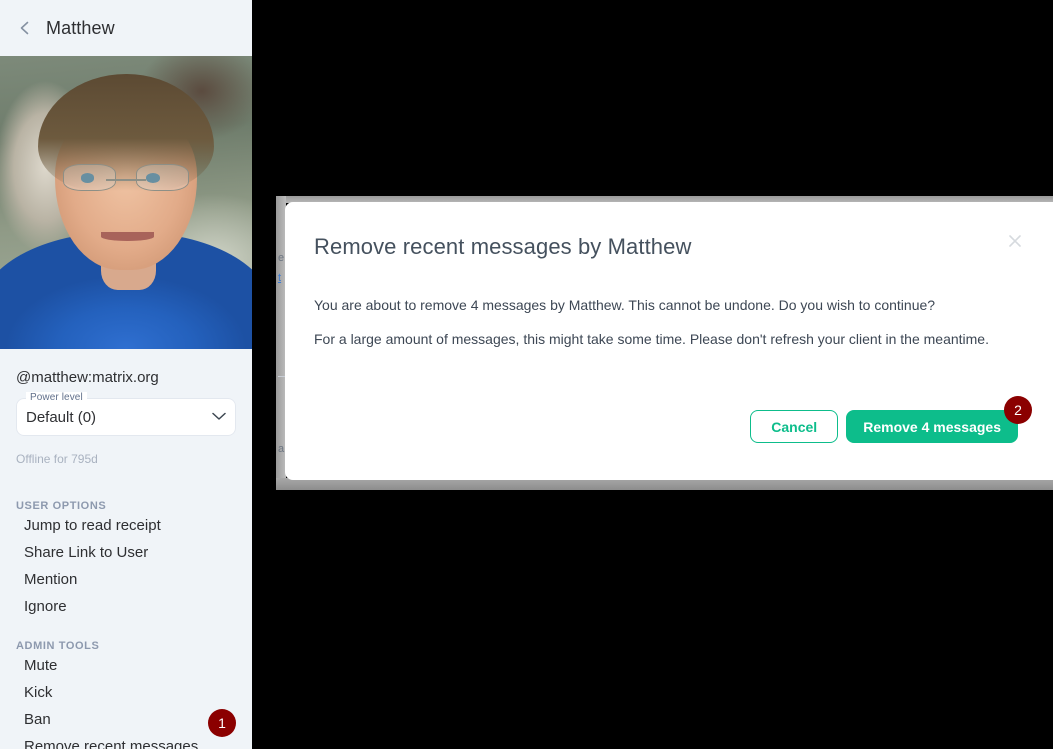  What do you see at coordinates (87, 377) in the screenshot?
I see `user-id: @matthew:matrix.org` at bounding box center [87, 377].